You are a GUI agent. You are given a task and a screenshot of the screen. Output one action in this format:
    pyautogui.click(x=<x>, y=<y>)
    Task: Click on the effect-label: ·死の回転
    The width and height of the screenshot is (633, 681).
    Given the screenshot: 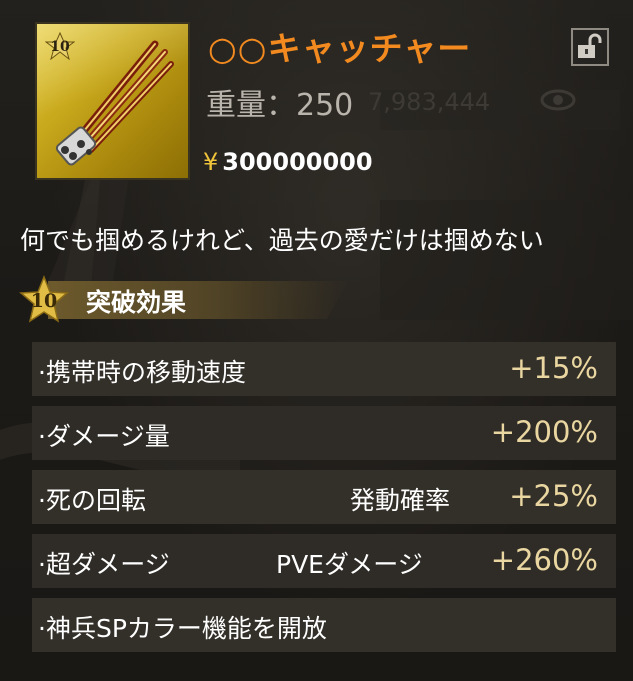 What is the action you would take?
    pyautogui.click(x=92, y=500)
    